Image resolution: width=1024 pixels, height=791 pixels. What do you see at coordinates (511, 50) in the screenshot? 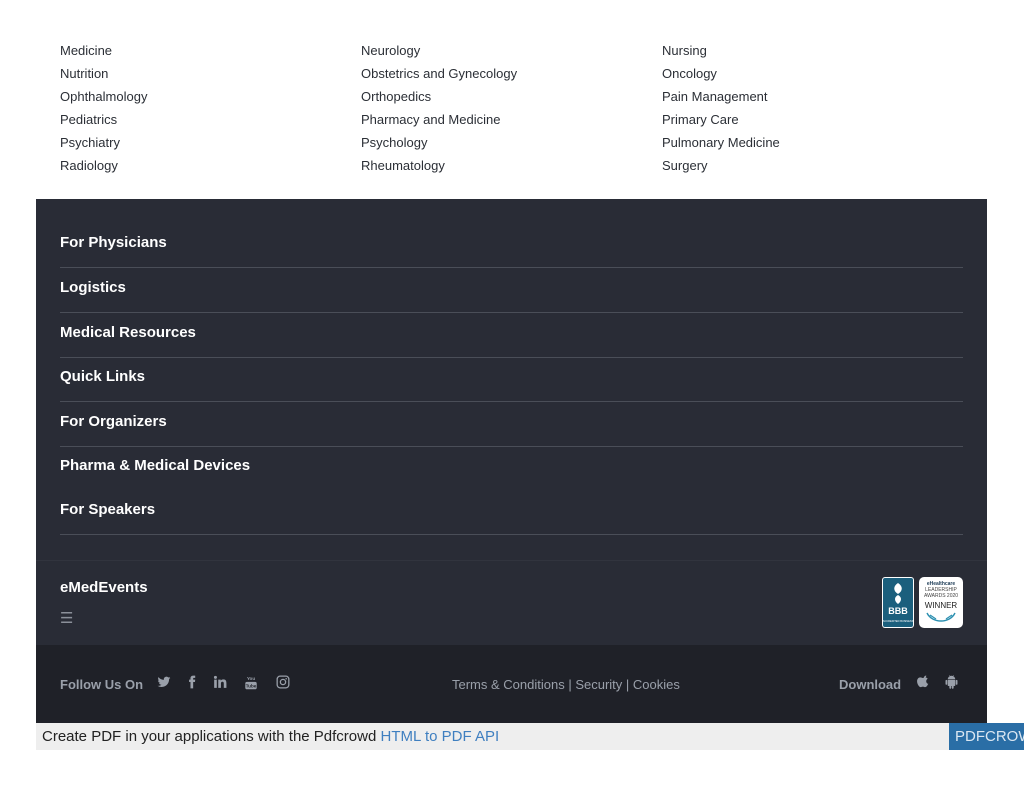
I see `specialty-link: Neurology` at bounding box center [511, 50].